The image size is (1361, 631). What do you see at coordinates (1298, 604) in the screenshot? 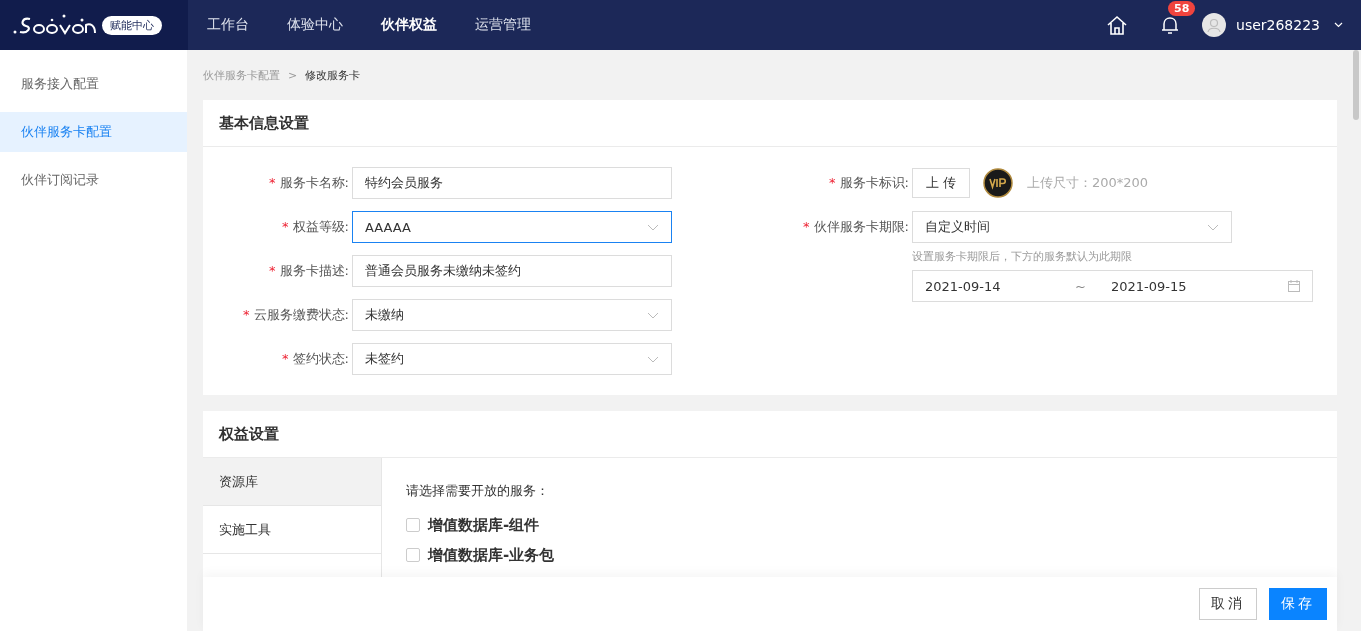
I see `save-button: 保存` at bounding box center [1298, 604].